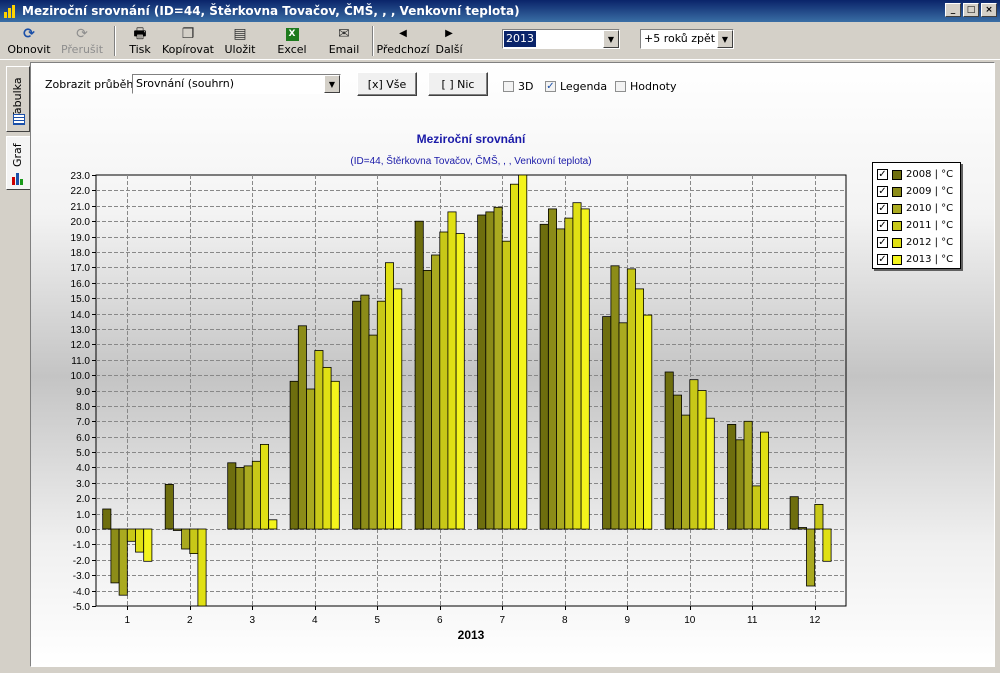  Describe the element at coordinates (140, 40) in the screenshot. I see `print-button: 🖶 Tisk` at that location.